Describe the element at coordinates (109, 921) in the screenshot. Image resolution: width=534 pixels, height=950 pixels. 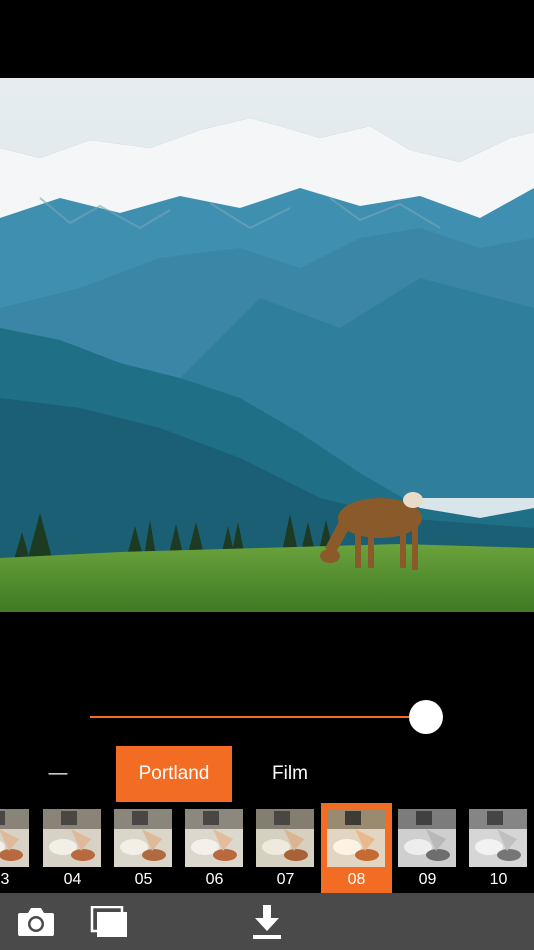
I see `gallery-icon` at that location.